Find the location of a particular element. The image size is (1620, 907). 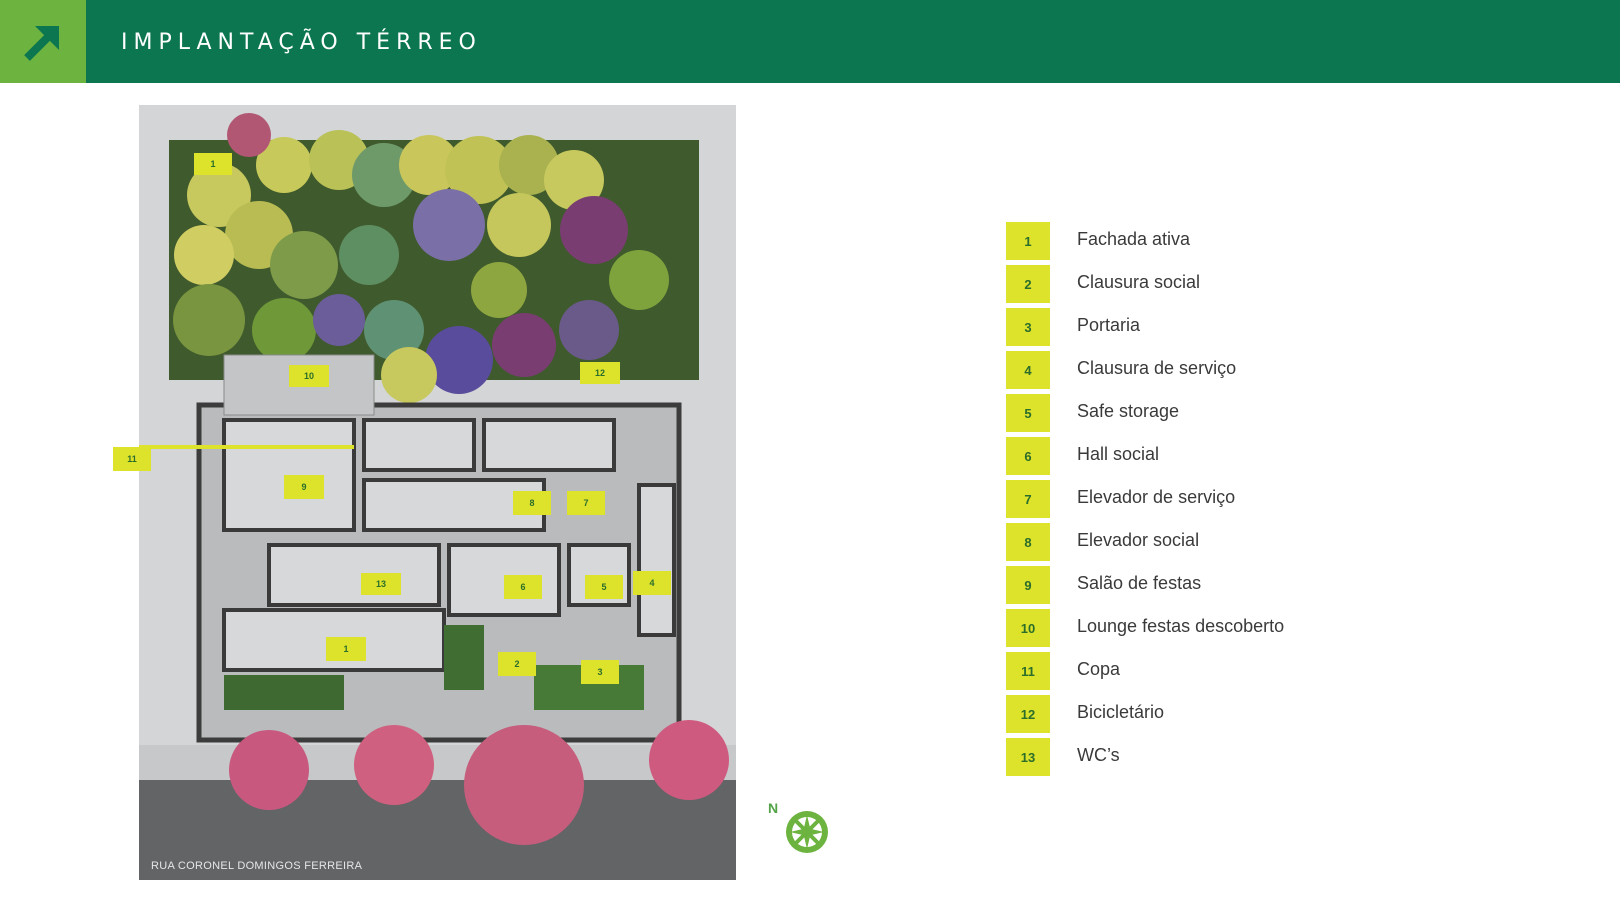

legend-item: 11 Copa is located at coordinates (1186, 673).